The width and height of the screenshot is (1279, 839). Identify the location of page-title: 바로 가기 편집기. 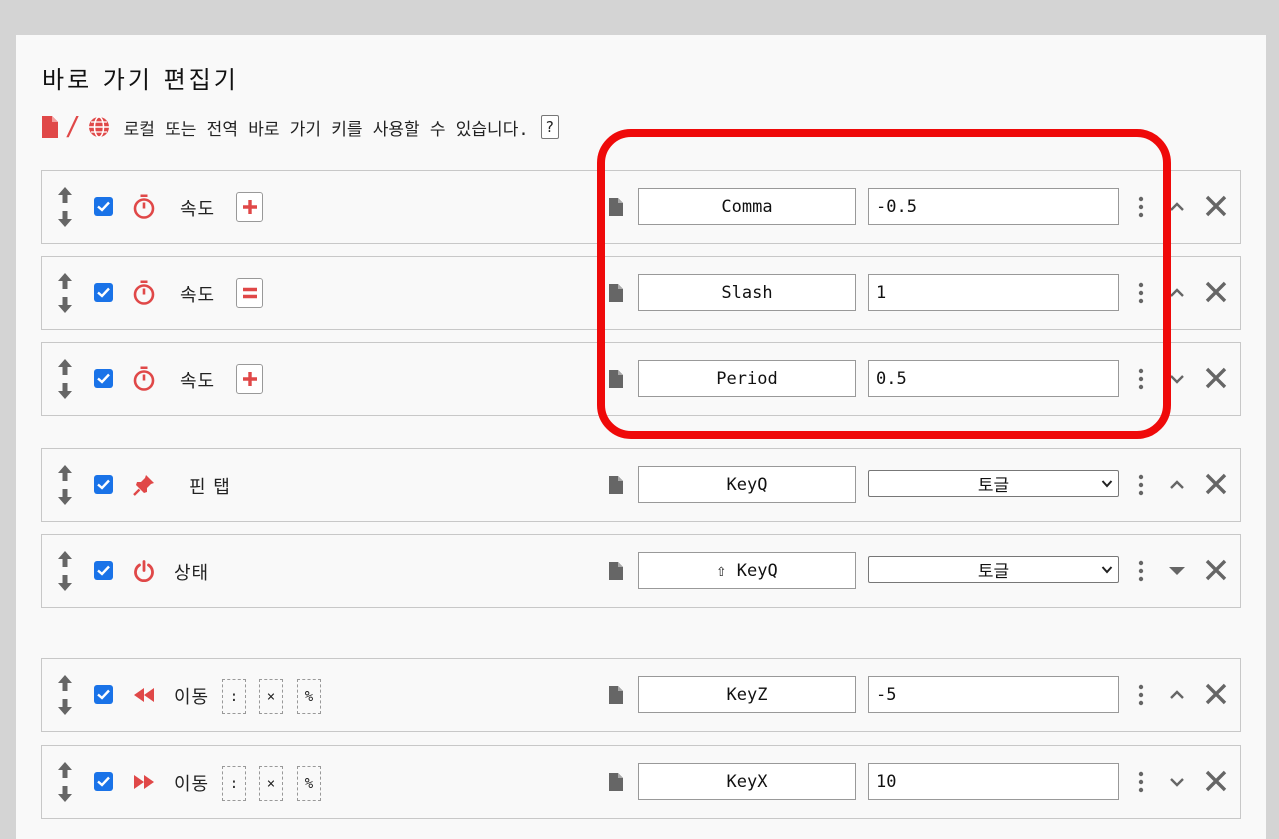
(140, 80).